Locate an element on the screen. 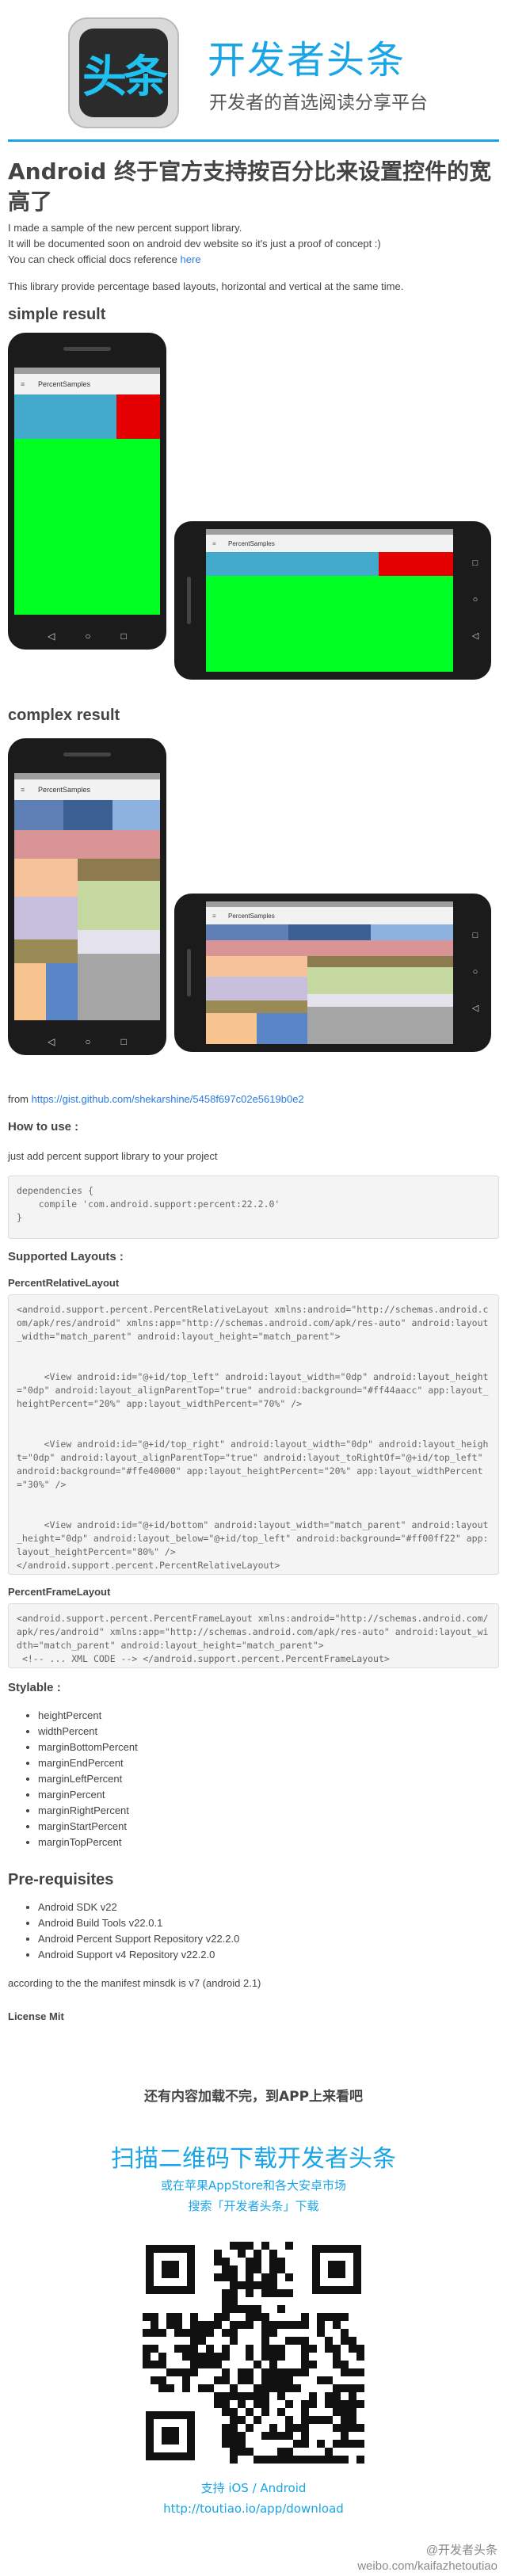 Image resolution: width=507 pixels, height=2576 pixels. list-item: marginLeftPercent is located at coordinates (88, 1779).